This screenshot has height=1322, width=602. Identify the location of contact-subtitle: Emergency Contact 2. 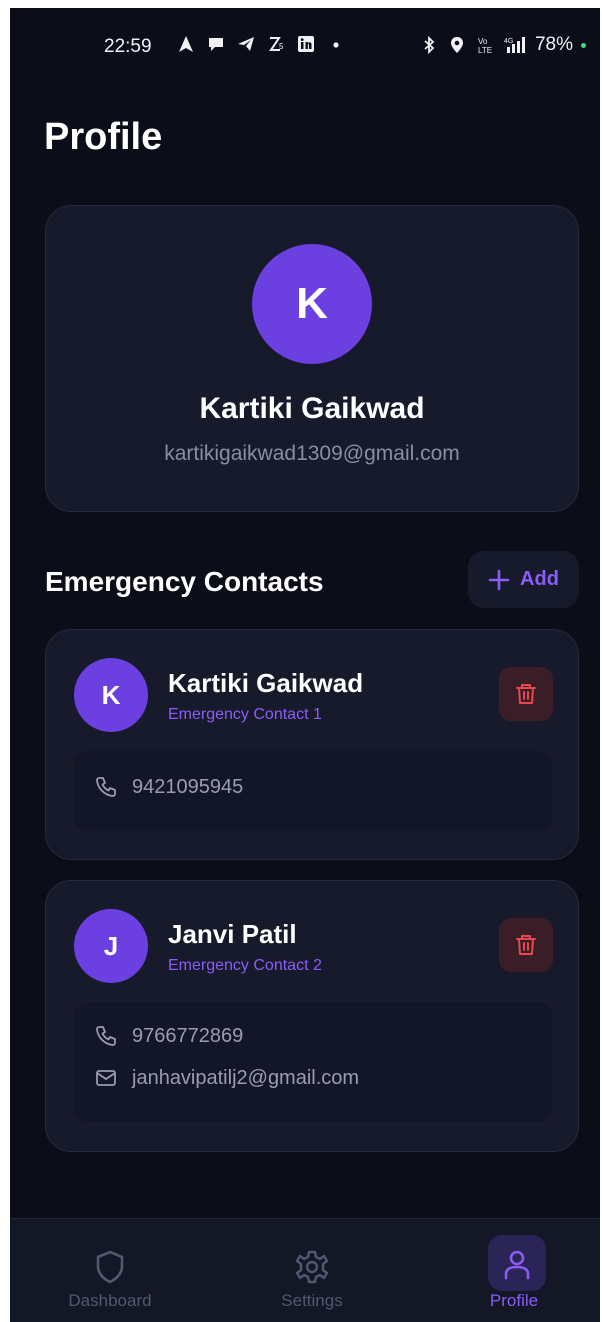
(245, 965).